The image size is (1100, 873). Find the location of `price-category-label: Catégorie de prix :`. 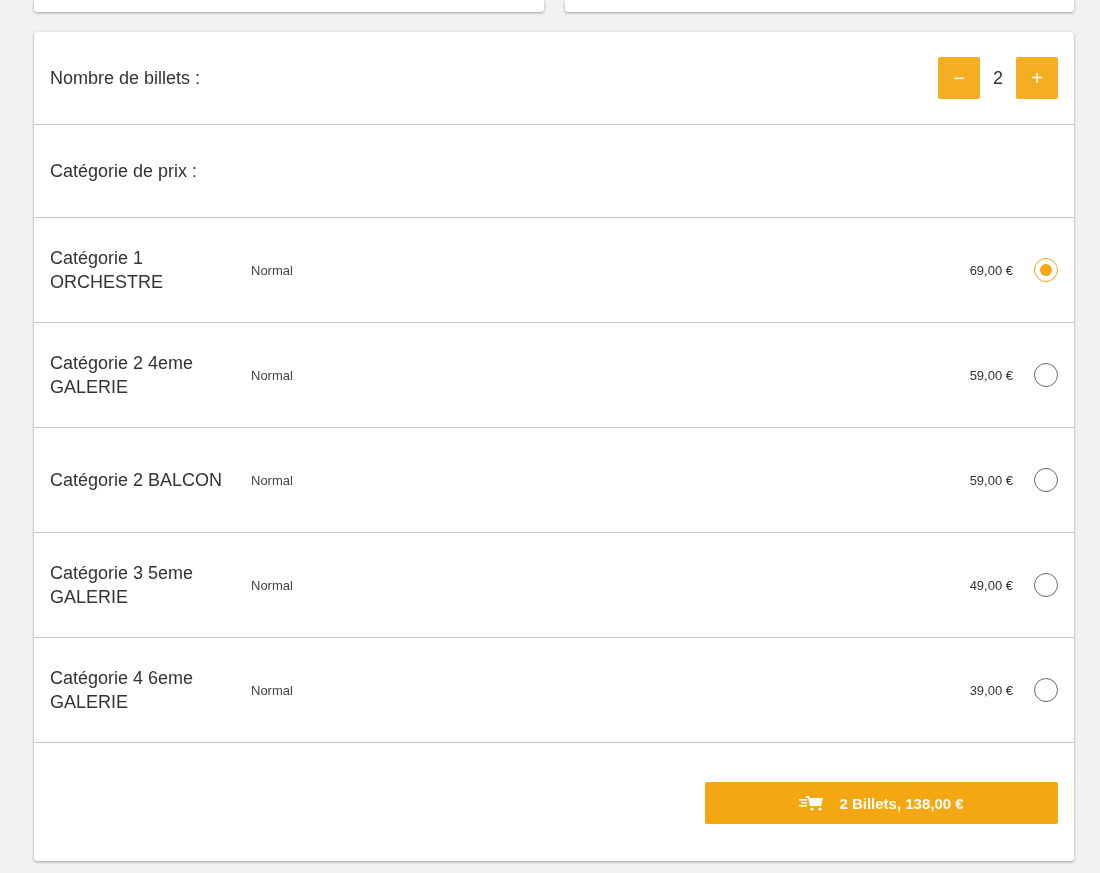

price-category-label: Catégorie de prix : is located at coordinates (124, 171).